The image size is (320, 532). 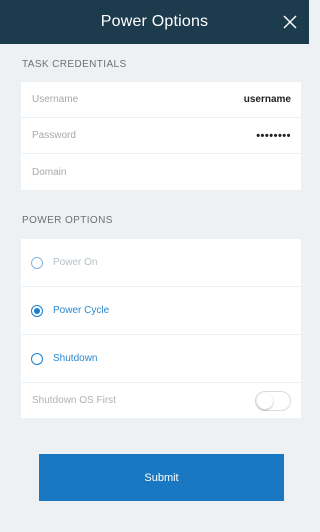 What do you see at coordinates (290, 22) in the screenshot?
I see `close-icon` at bounding box center [290, 22].